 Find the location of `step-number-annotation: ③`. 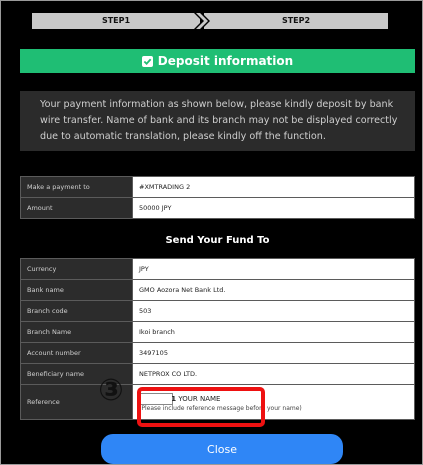

step-number-annotation: ③ is located at coordinates (111, 391).